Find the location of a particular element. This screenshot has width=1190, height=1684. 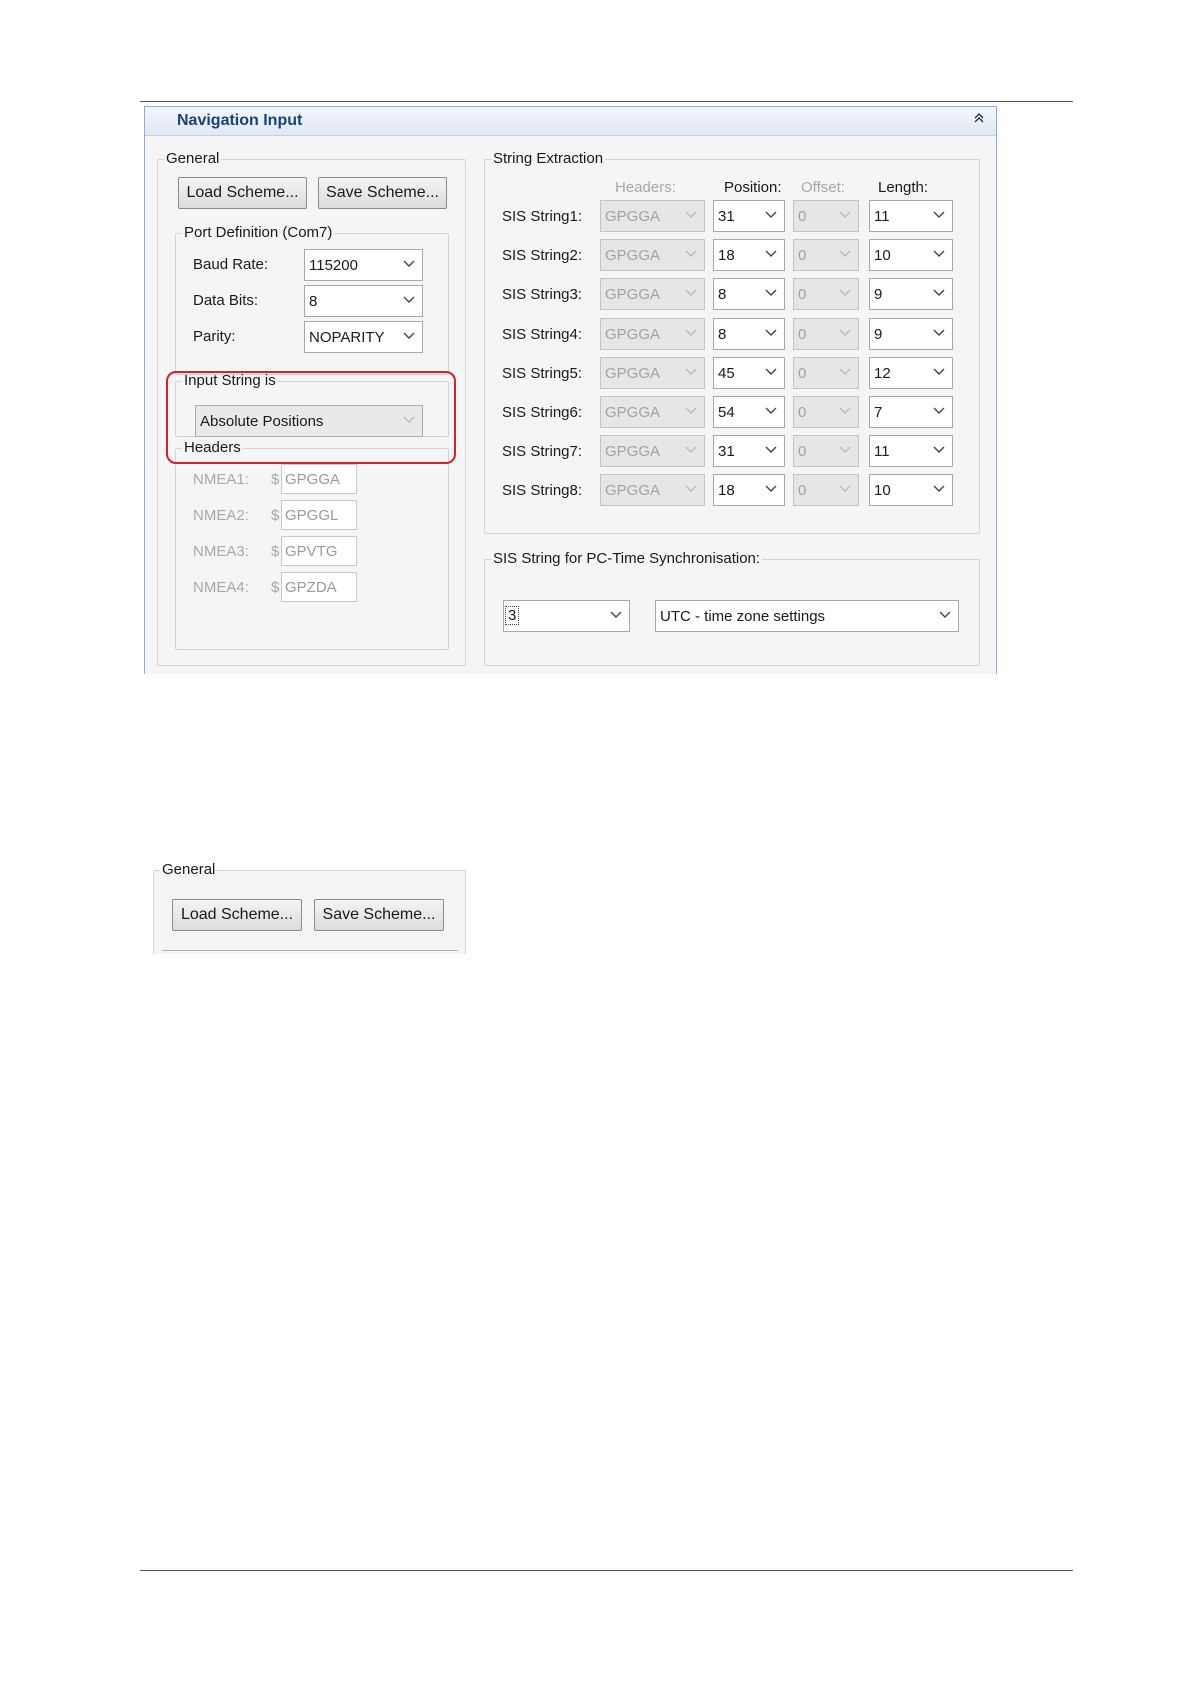

col-header-offset: Offset: is located at coordinates (823, 187).